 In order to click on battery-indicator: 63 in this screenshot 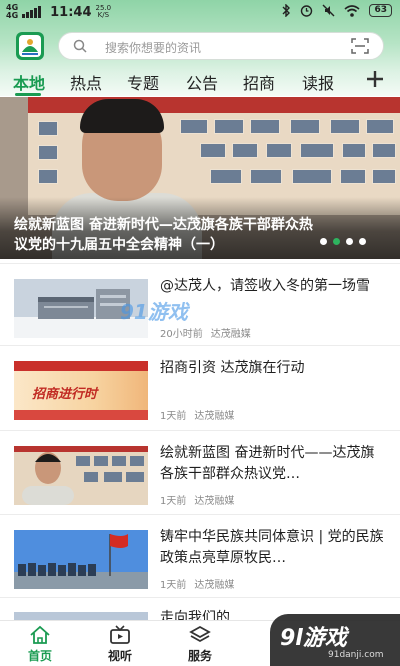, I will do `click(380, 10)`.